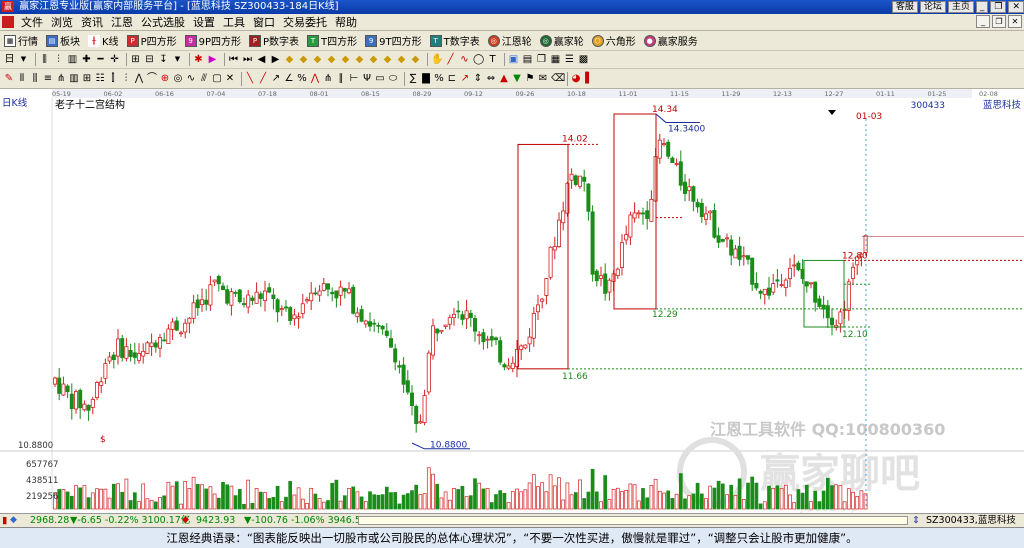  Describe the element at coordinates (212, 59) in the screenshot. I see `triangle-icon: ▶` at that location.